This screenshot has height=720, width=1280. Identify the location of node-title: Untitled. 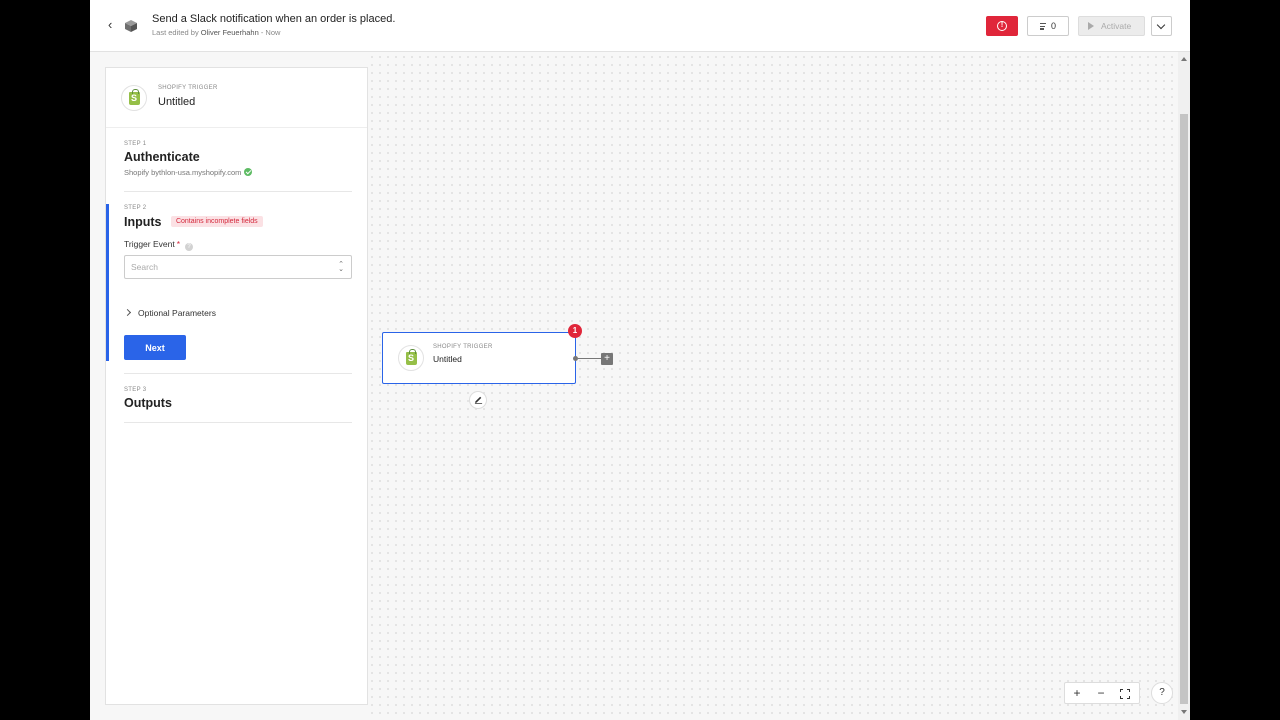
(447, 359).